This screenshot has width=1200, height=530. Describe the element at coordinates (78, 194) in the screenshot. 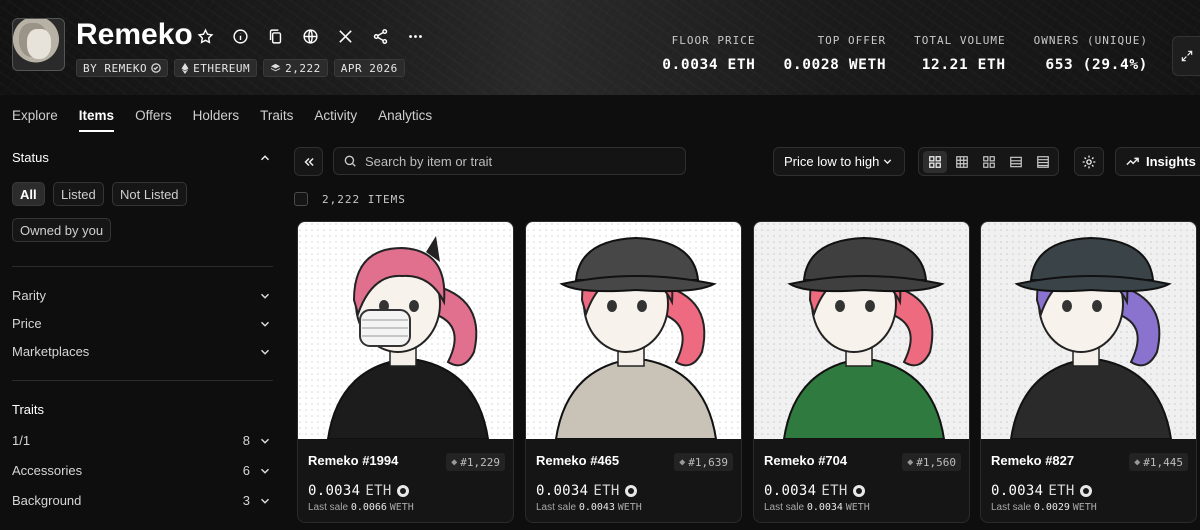

I see `status-listed-pill: Listed` at that location.